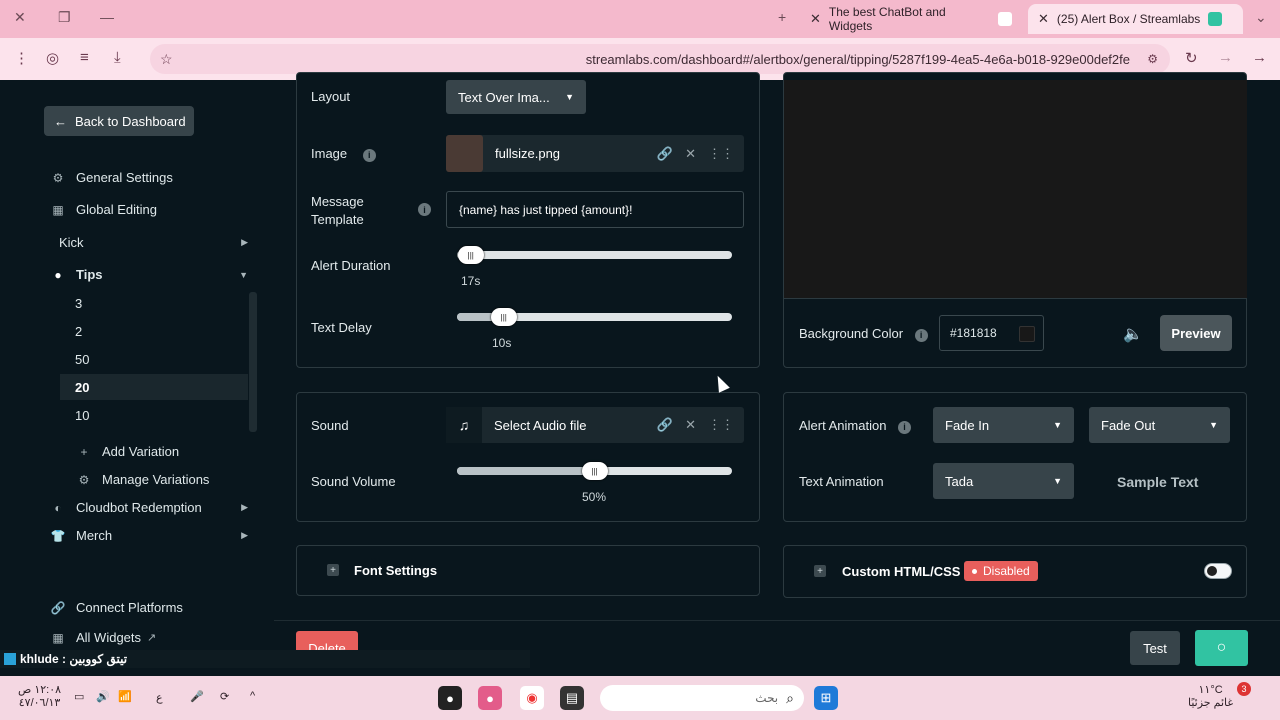 The width and height of the screenshot is (1280, 720). I want to click on text-animation-select: Tada ▼, so click(1003, 481).